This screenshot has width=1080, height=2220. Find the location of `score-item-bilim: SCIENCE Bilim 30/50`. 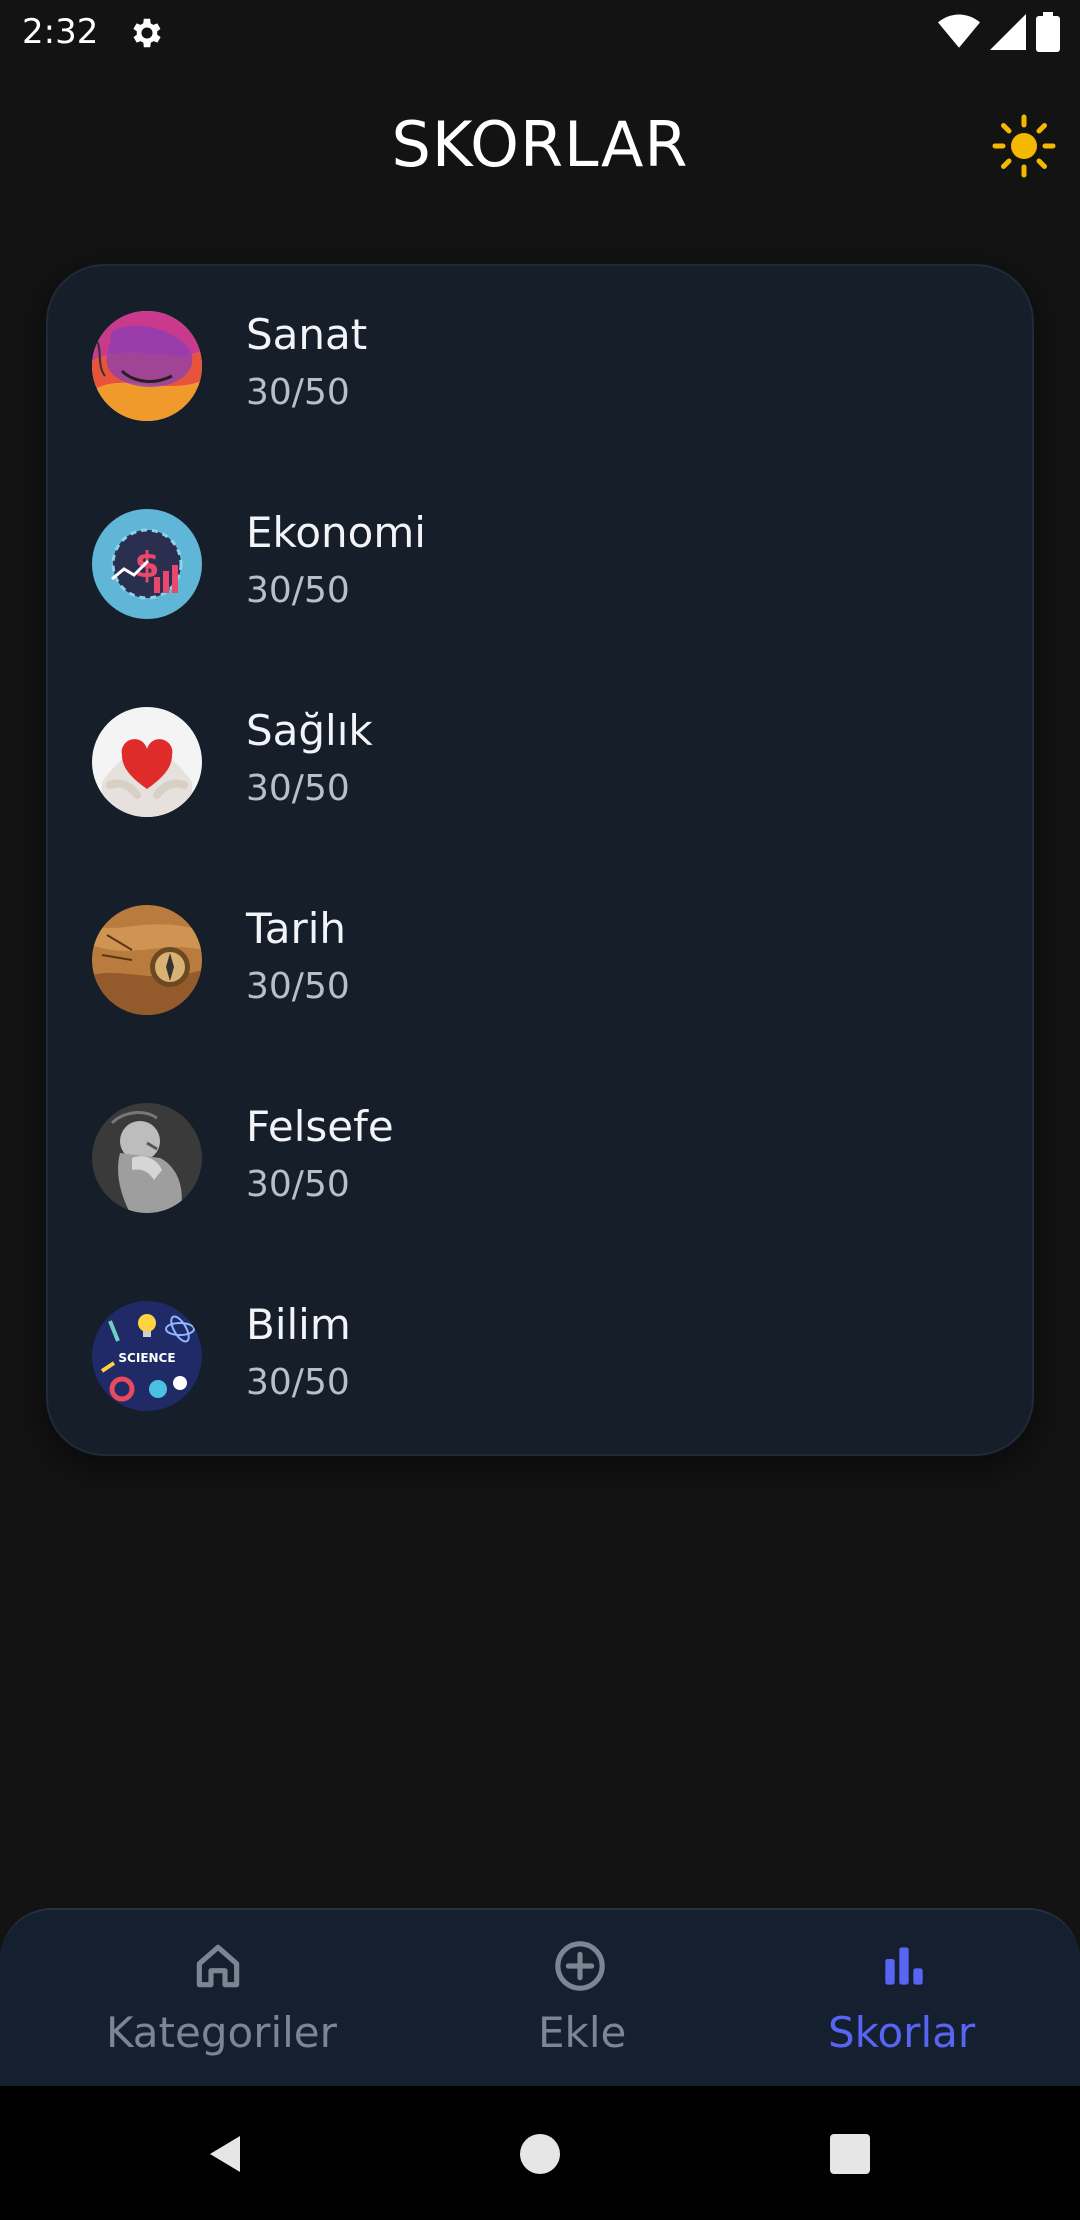

score-item-bilim: SCIENCE Bilim 30/50 is located at coordinates (540, 1355).